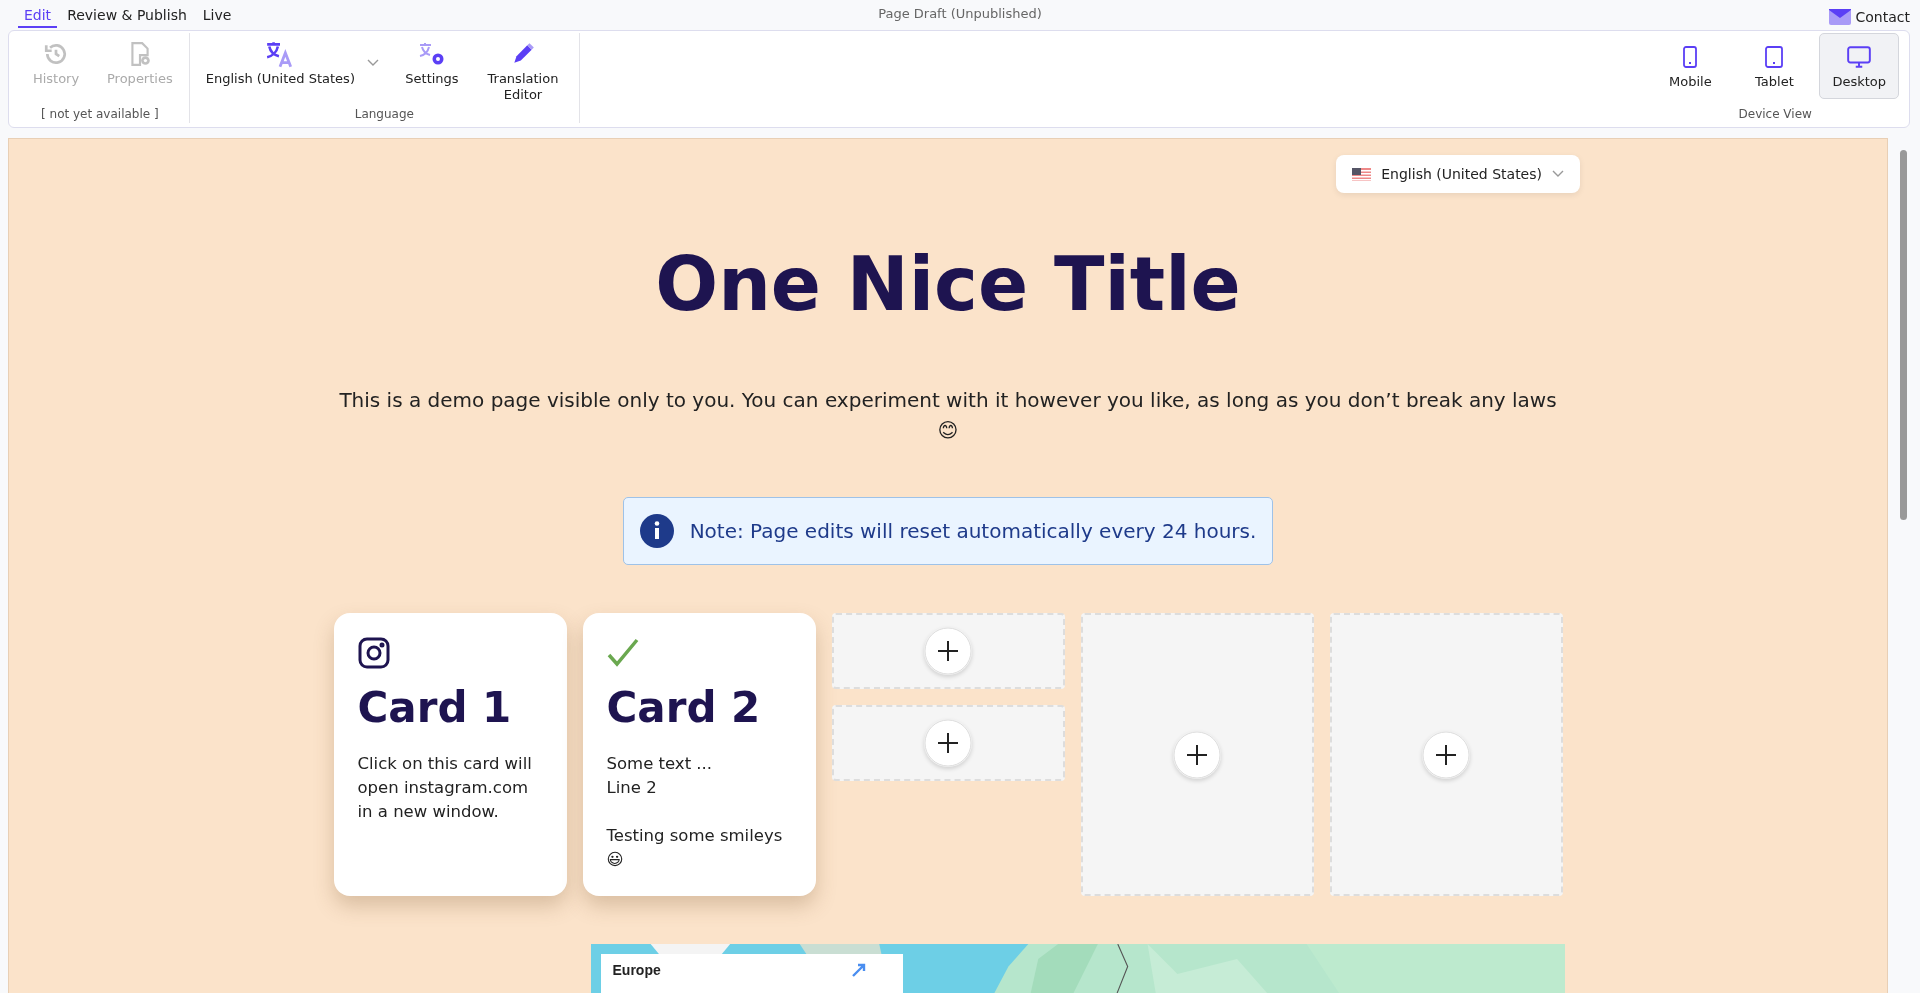  Describe the element at coordinates (435, 707) in the screenshot. I see `card-title: Card 1` at that location.